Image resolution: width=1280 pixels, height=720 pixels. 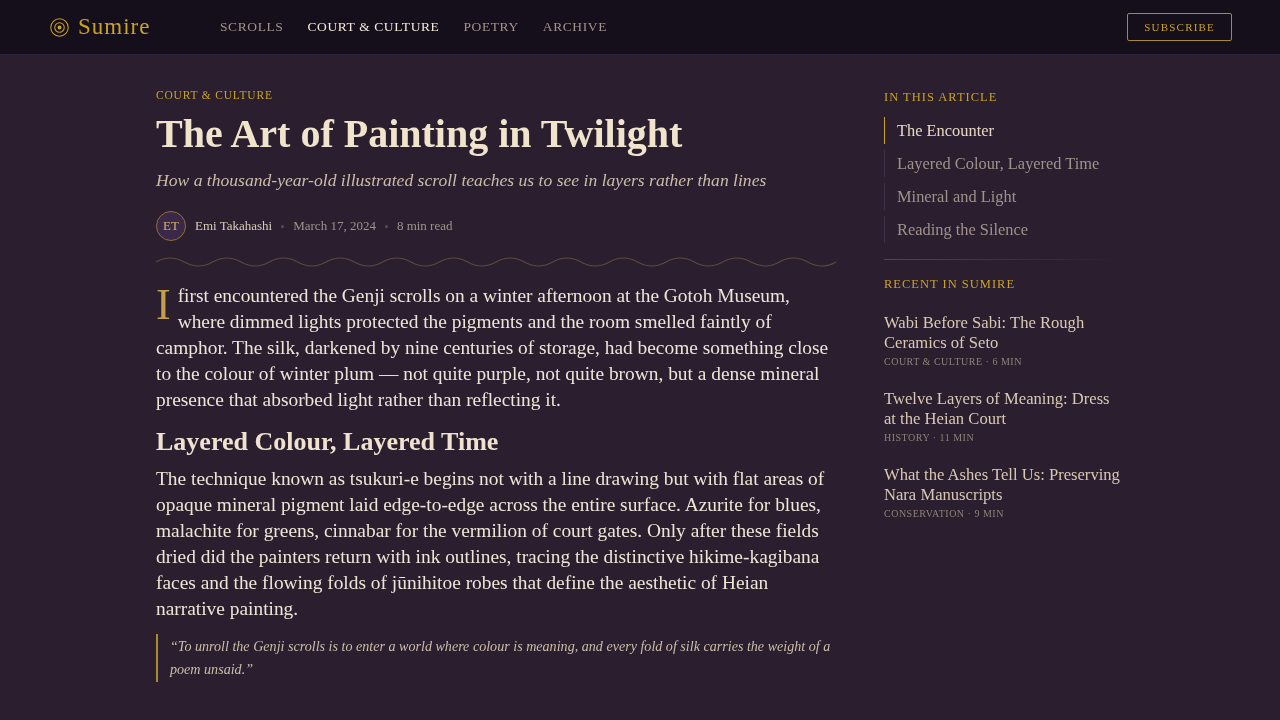 What do you see at coordinates (1004, 229) in the screenshot?
I see `toc-link: Reading the Silence` at bounding box center [1004, 229].